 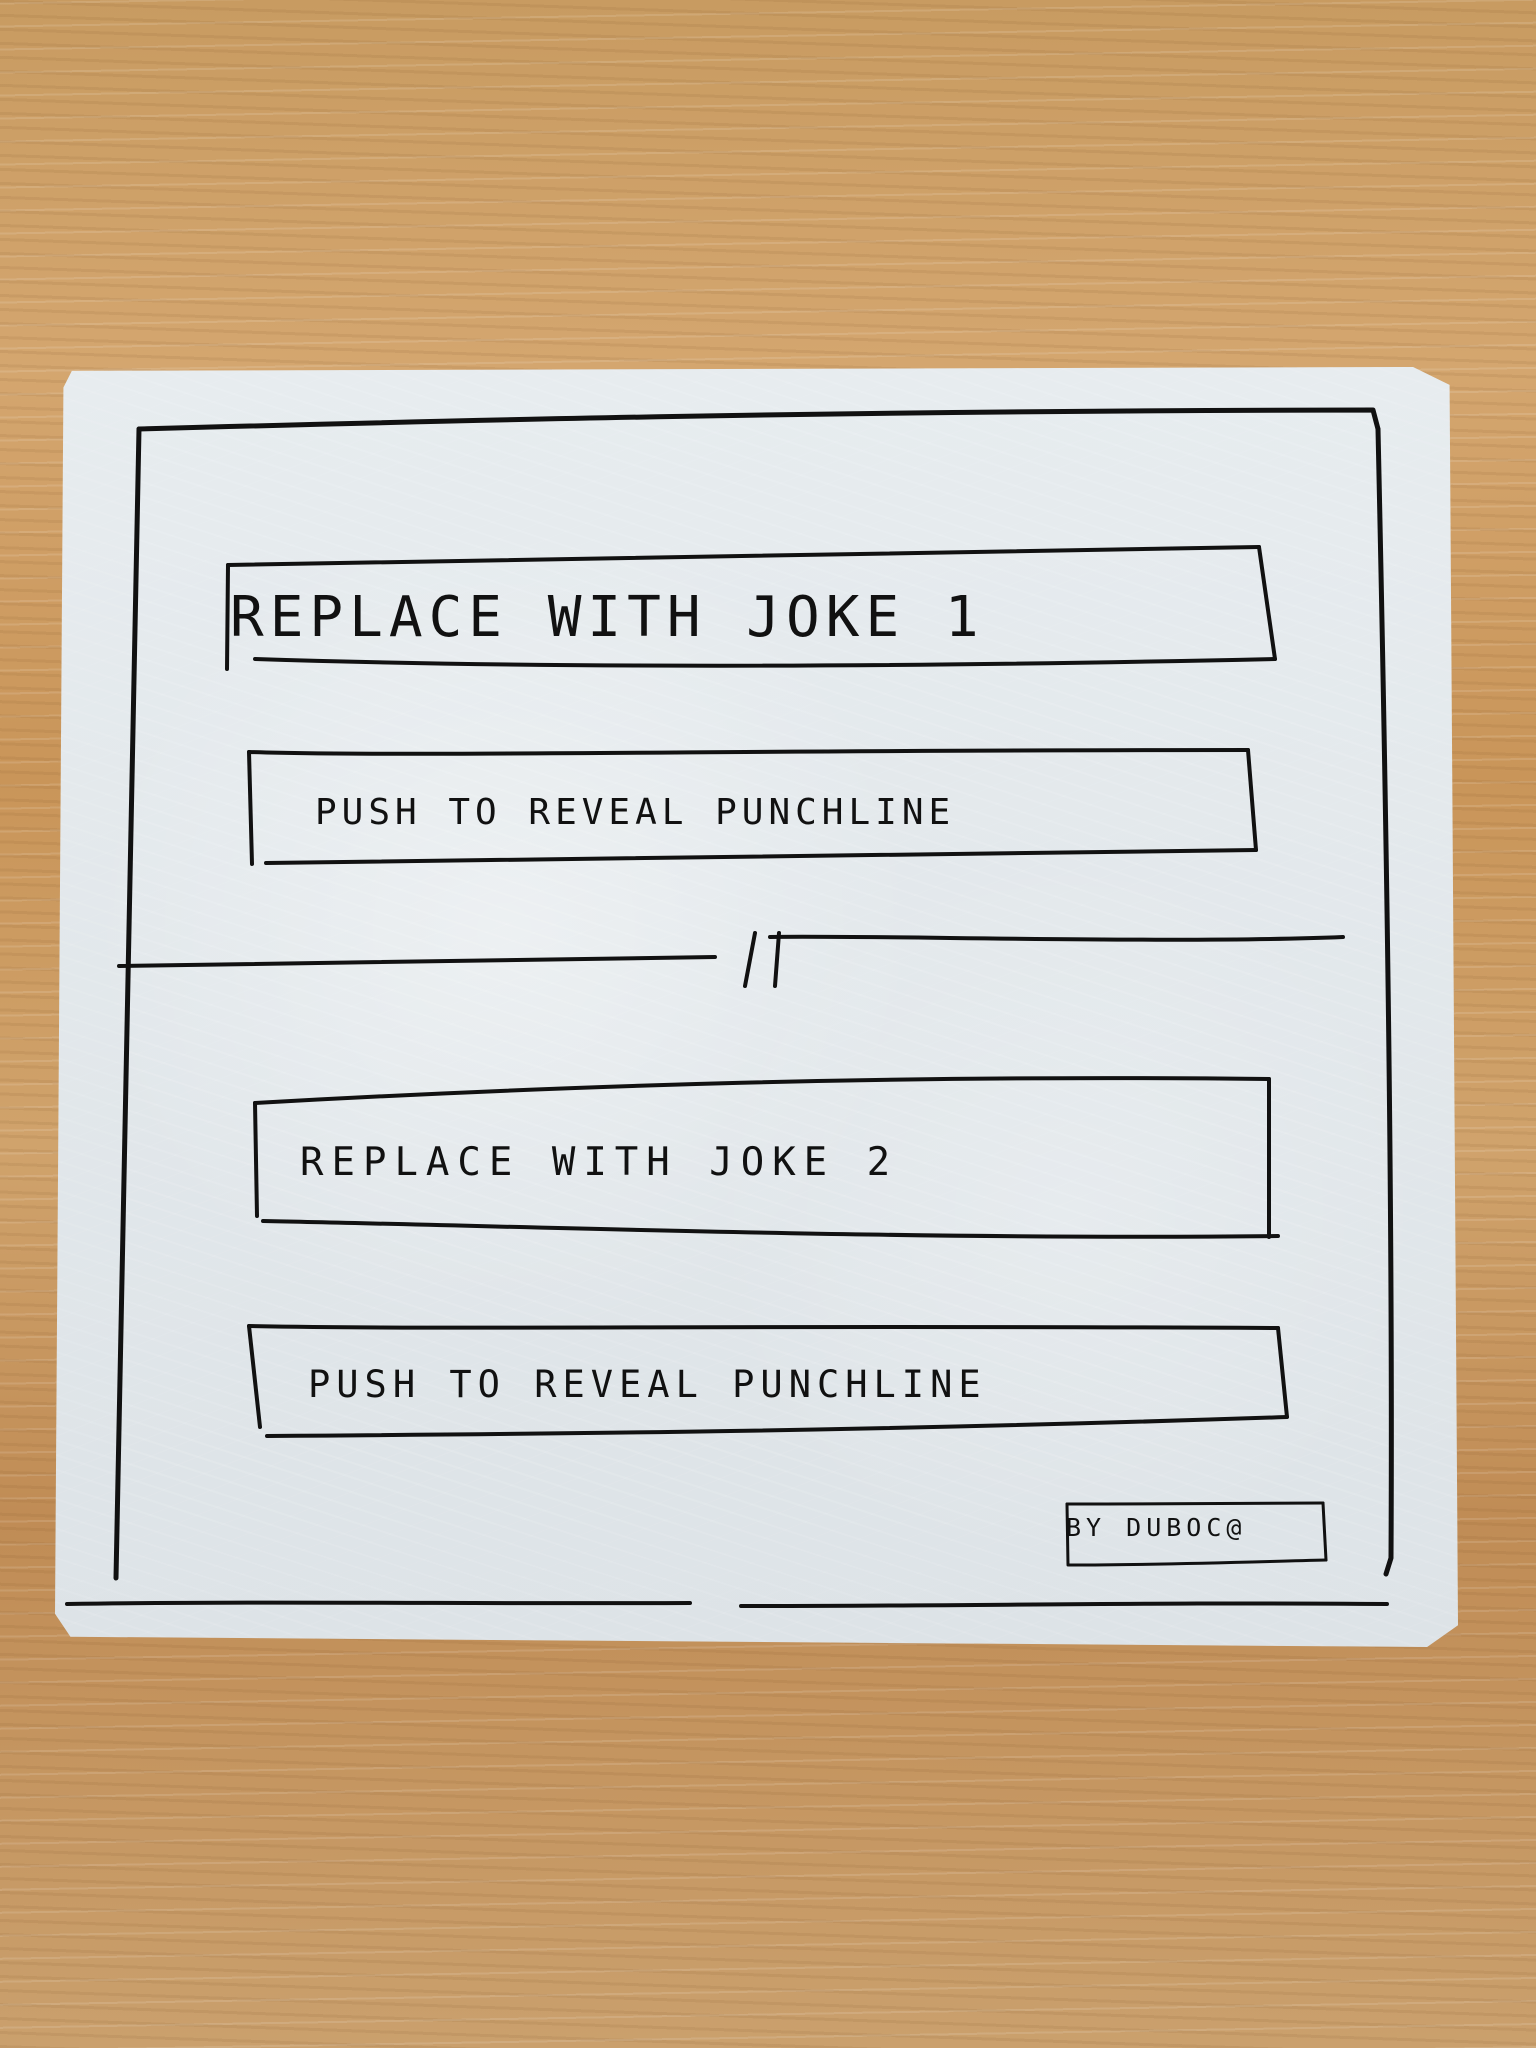 I want to click on divider-right-line, so click(x=1056, y=938).